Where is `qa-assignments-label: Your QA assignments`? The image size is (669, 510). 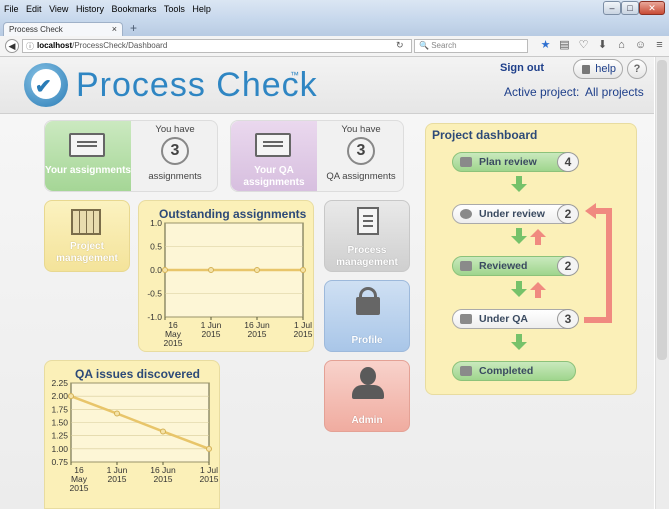 qa-assignments-label: Your QA assignments is located at coordinates (274, 176).